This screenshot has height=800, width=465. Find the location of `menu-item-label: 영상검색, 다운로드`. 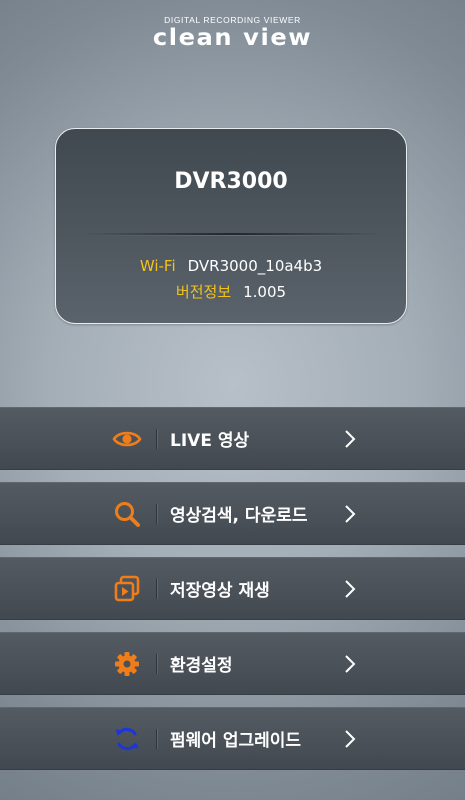

menu-item-label: 영상검색, 다운로드 is located at coordinates (239, 516).